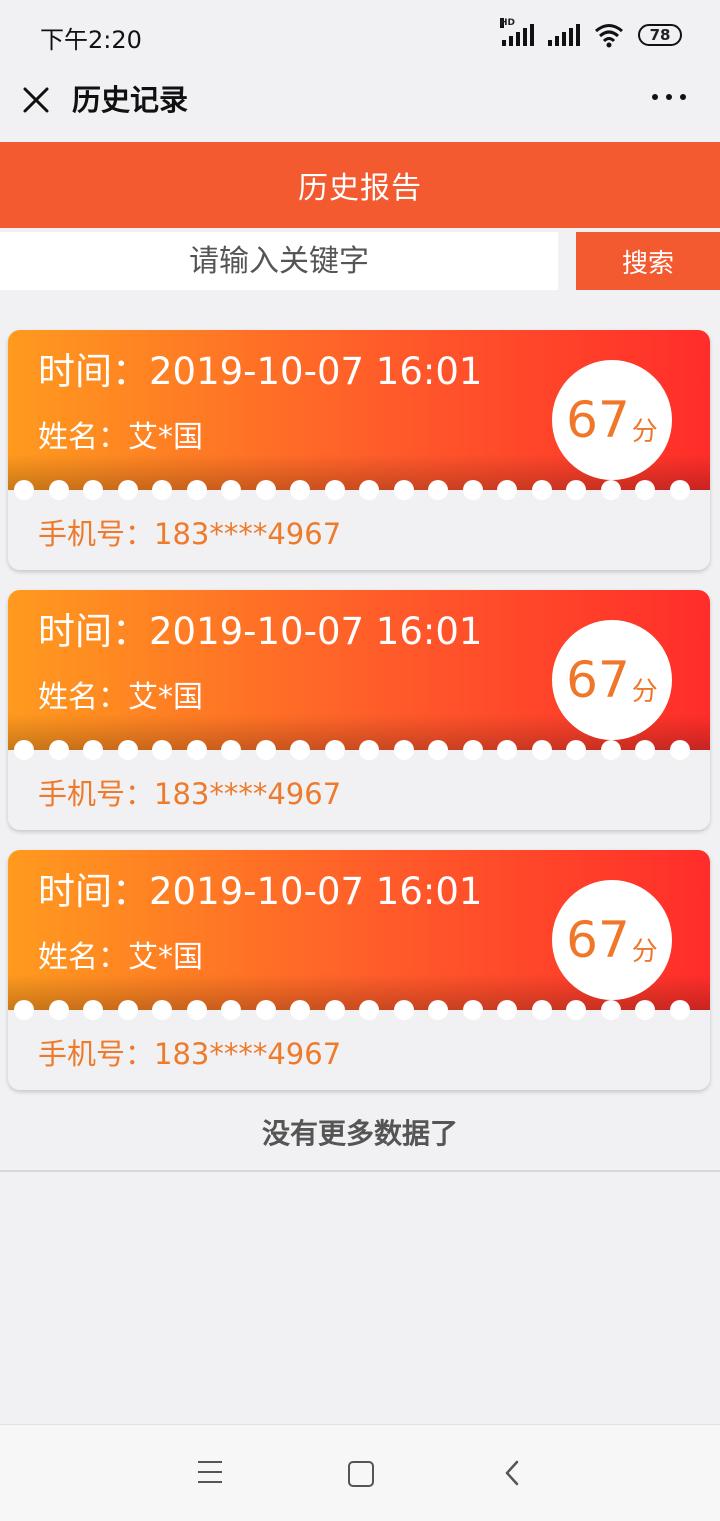  Describe the element at coordinates (279, 261) in the screenshot. I see `search-input` at that location.